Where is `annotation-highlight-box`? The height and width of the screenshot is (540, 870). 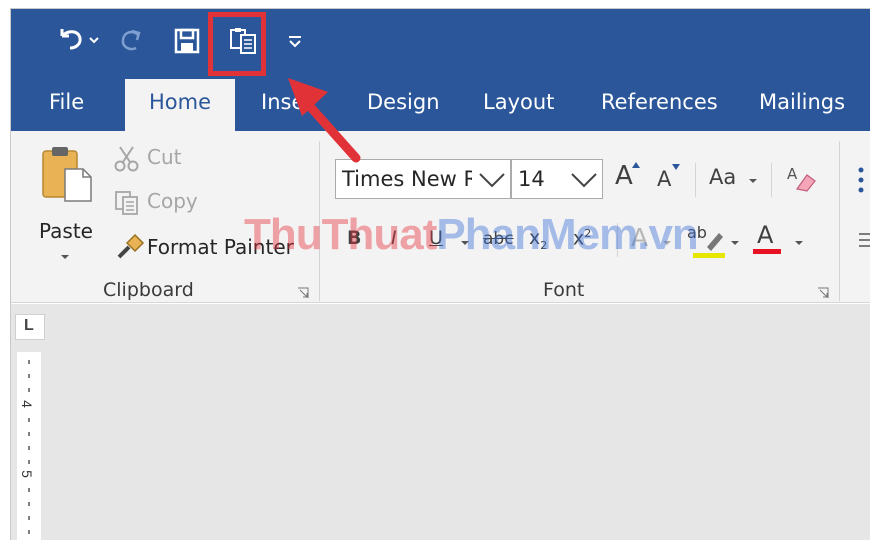 annotation-highlight-box is located at coordinates (237, 44).